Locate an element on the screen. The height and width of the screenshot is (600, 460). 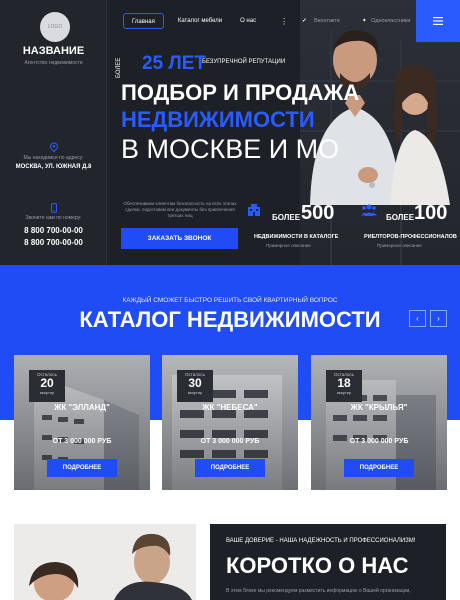
about-title: КОРОТКО О НАС is located at coordinates (317, 565).